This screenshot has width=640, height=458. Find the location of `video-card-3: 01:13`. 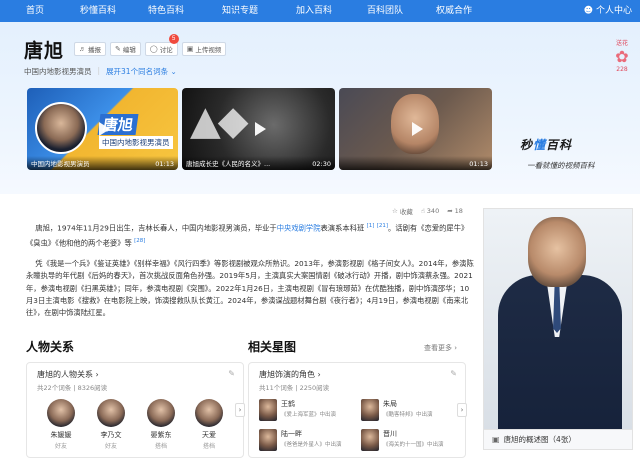

video-card-3: 01:13 is located at coordinates (415, 129).